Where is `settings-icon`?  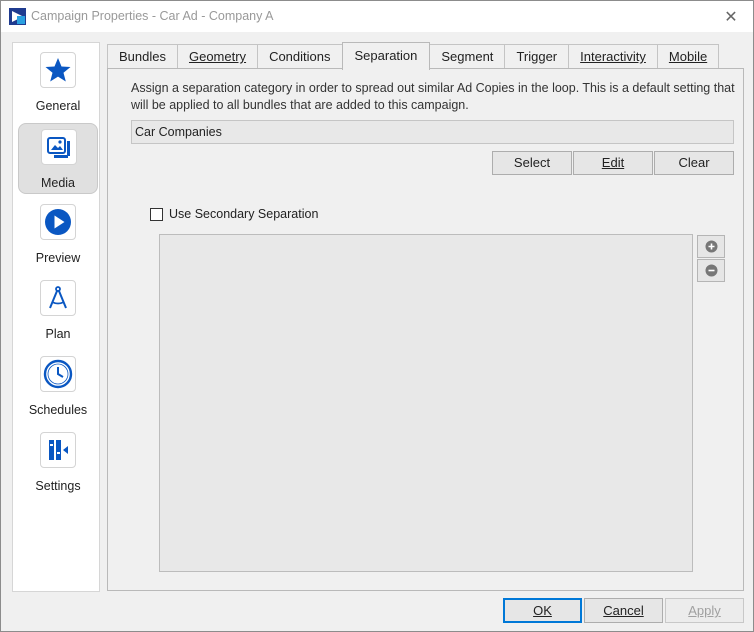 settings-icon is located at coordinates (58, 450).